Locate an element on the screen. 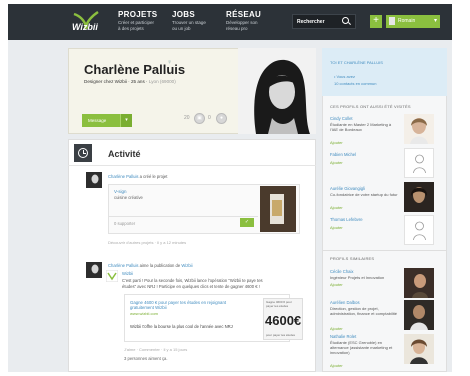 The height and width of the screenshot is (376, 470). nav-projets-sub2: à des projets is located at coordinates (131, 28).